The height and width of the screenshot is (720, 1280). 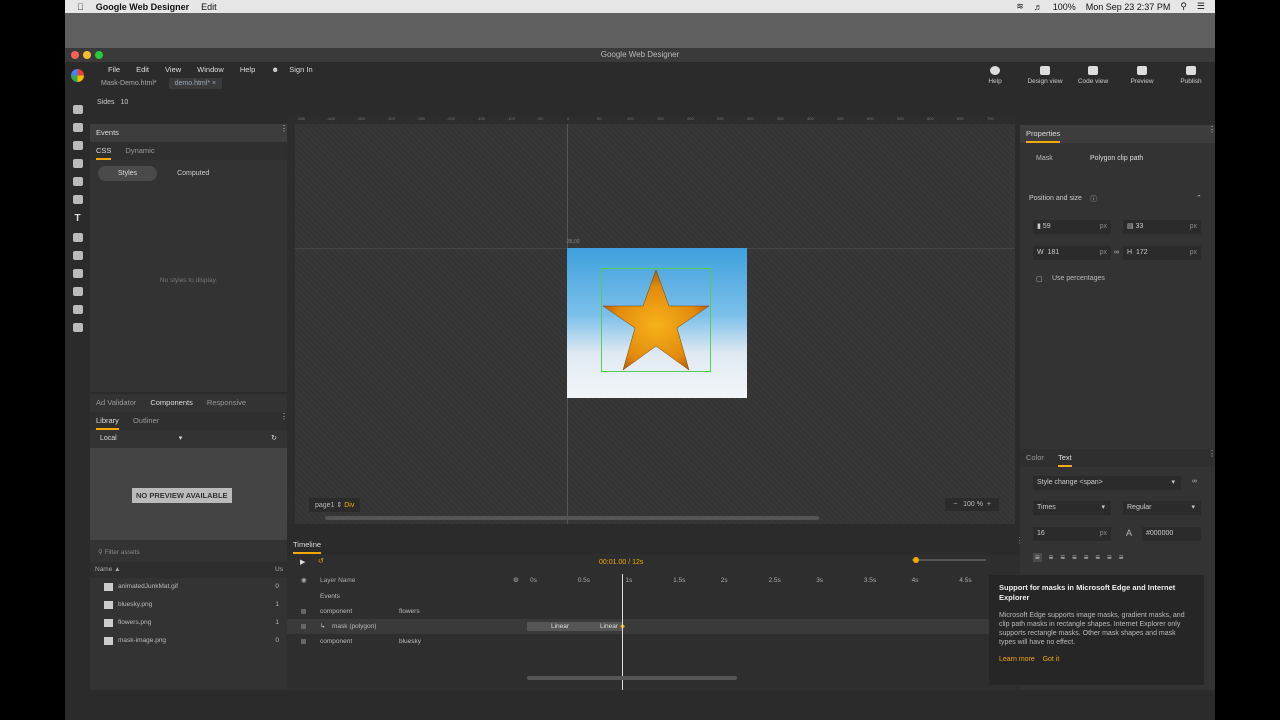 What do you see at coordinates (1072, 508) in the screenshot?
I see `font-select: Times ▾` at bounding box center [1072, 508].